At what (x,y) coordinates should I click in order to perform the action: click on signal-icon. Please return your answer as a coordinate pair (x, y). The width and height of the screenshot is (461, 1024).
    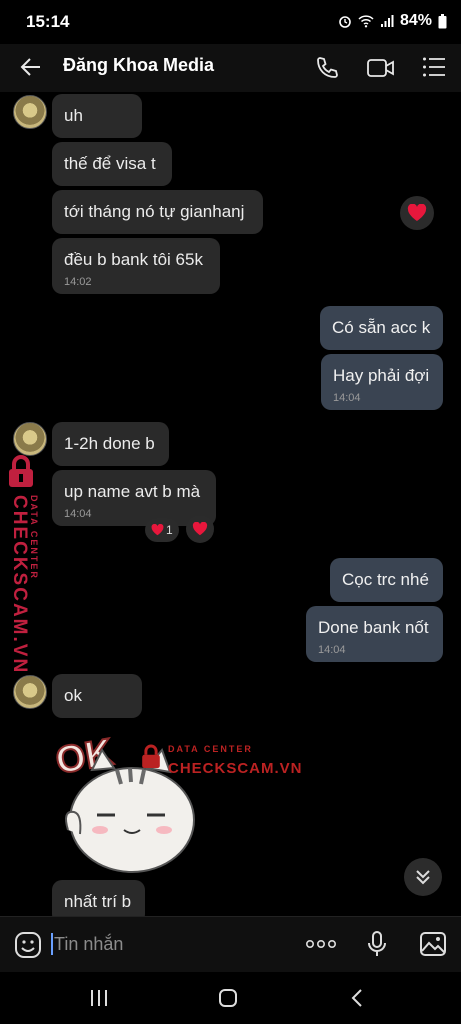
    Looking at the image, I should click on (387, 21).